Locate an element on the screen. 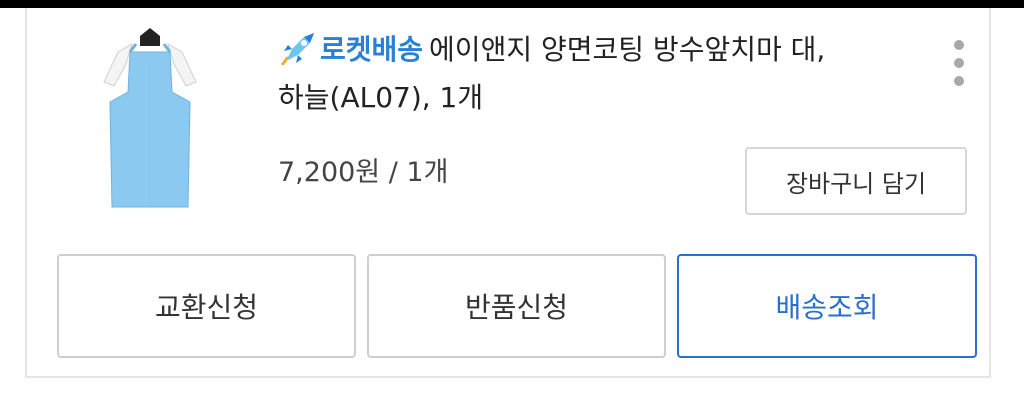 The height and width of the screenshot is (403, 1024). top-bar is located at coordinates (512, 4).